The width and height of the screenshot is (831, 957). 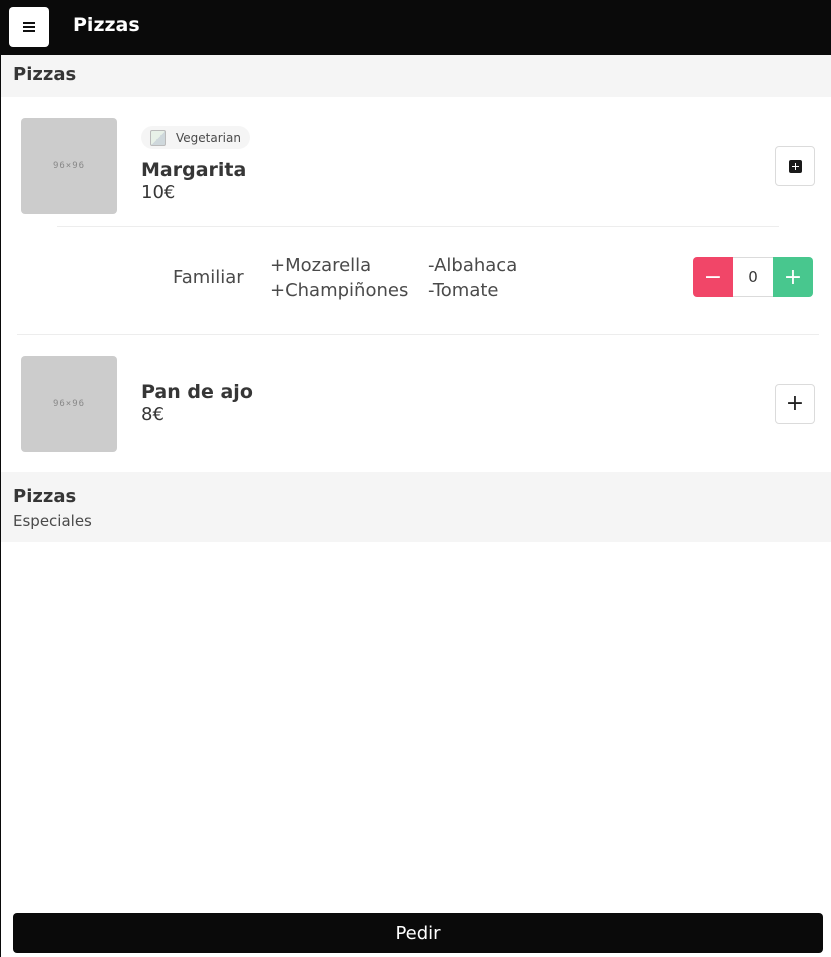 I want to click on vegetarian-tag: Vegetarian, so click(x=195, y=137).